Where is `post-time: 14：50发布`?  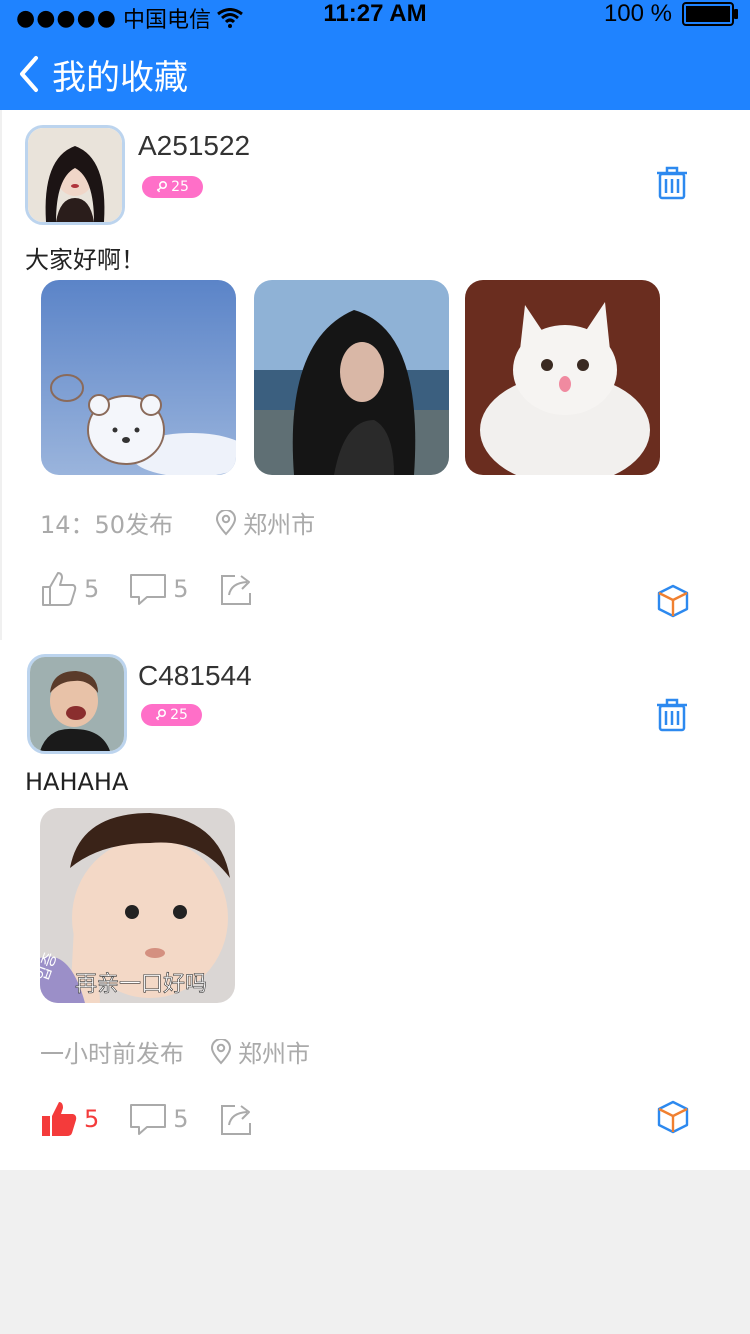 post-time: 14：50发布 is located at coordinates (107, 525).